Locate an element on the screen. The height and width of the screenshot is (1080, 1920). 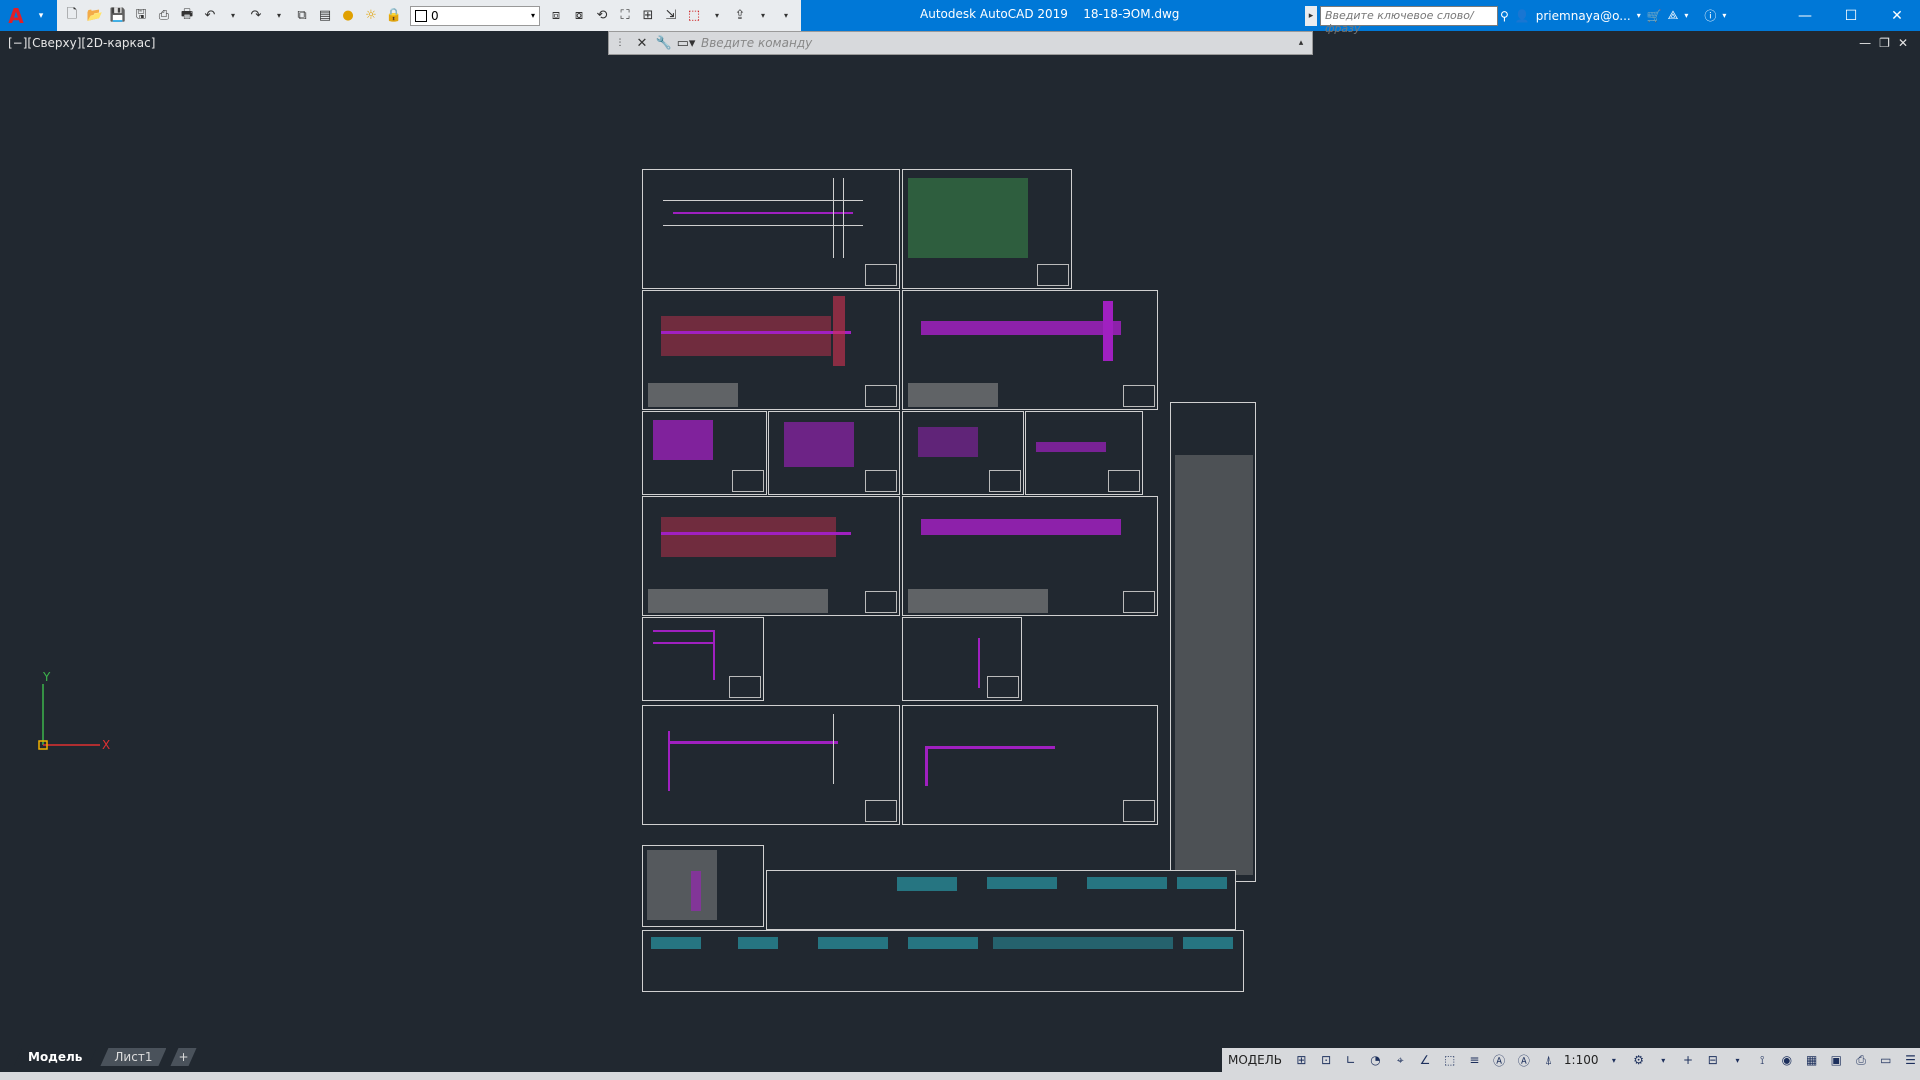
gear-icon: ⚙ is located at coordinates (1638, 1060).